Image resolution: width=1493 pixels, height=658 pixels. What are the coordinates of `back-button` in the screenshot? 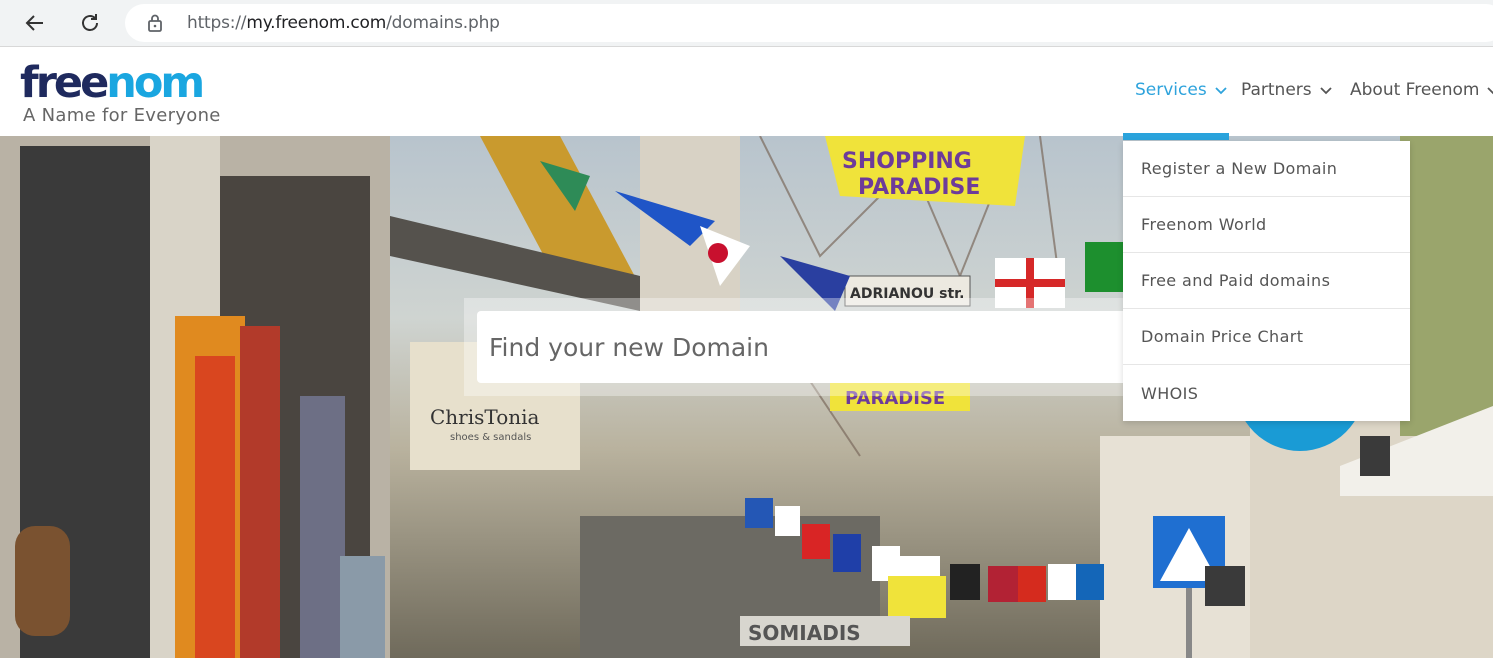 It's located at (35, 23).